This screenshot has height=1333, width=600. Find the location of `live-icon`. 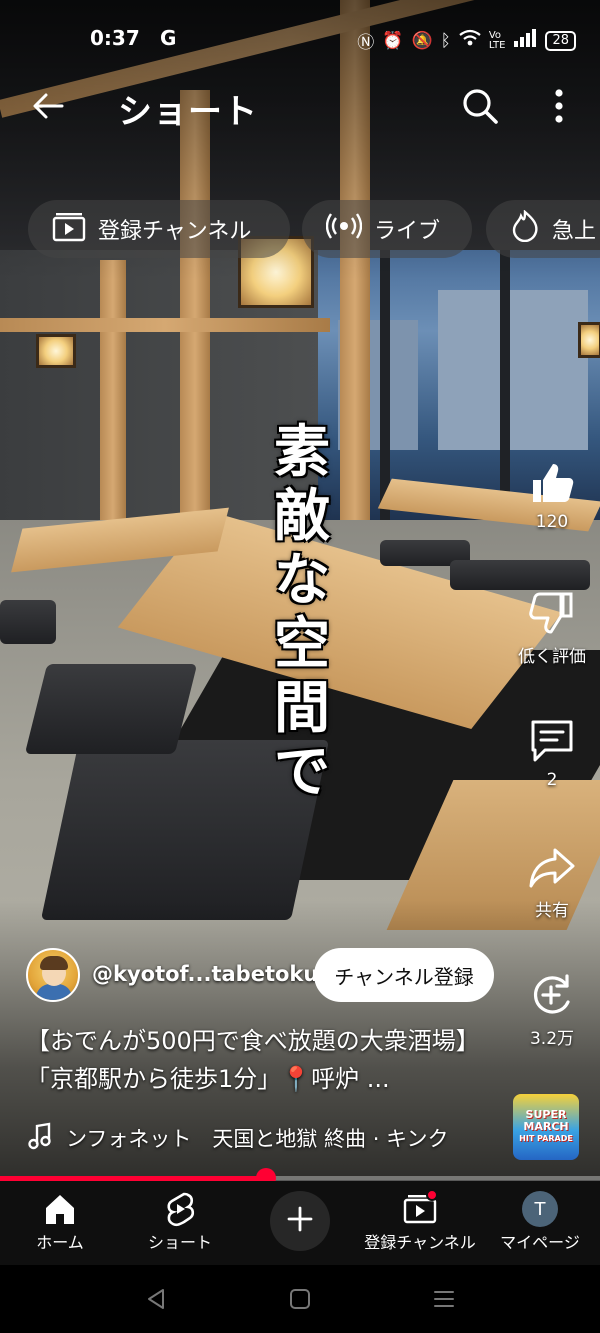

live-icon is located at coordinates (349, 229).